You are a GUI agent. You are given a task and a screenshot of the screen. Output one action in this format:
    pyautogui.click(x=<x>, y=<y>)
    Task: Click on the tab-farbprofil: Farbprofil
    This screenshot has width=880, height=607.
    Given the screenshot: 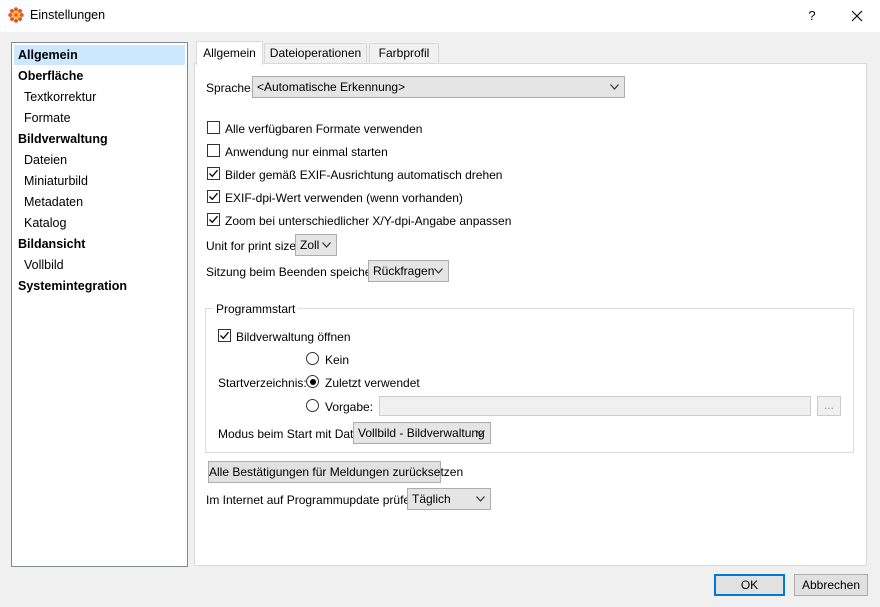 What is the action you would take?
    pyautogui.click(x=404, y=53)
    